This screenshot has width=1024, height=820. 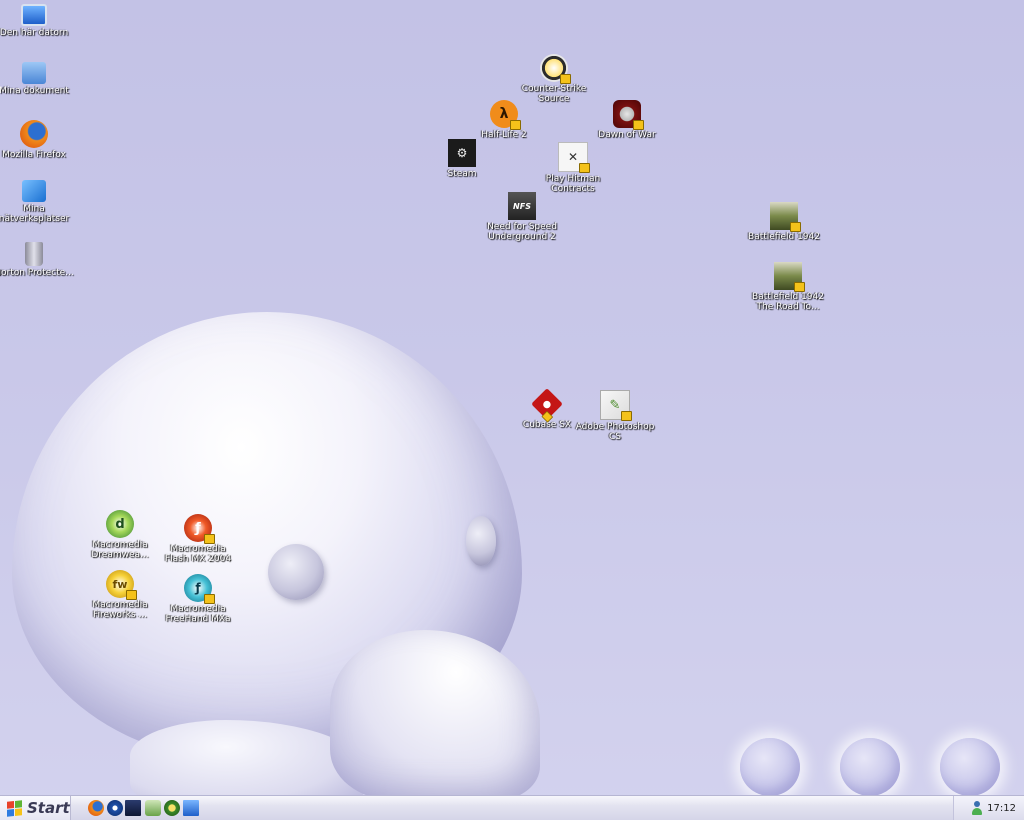 I want to click on desktop-icon-half-life: λ Half-Life 2, so click(x=504, y=120).